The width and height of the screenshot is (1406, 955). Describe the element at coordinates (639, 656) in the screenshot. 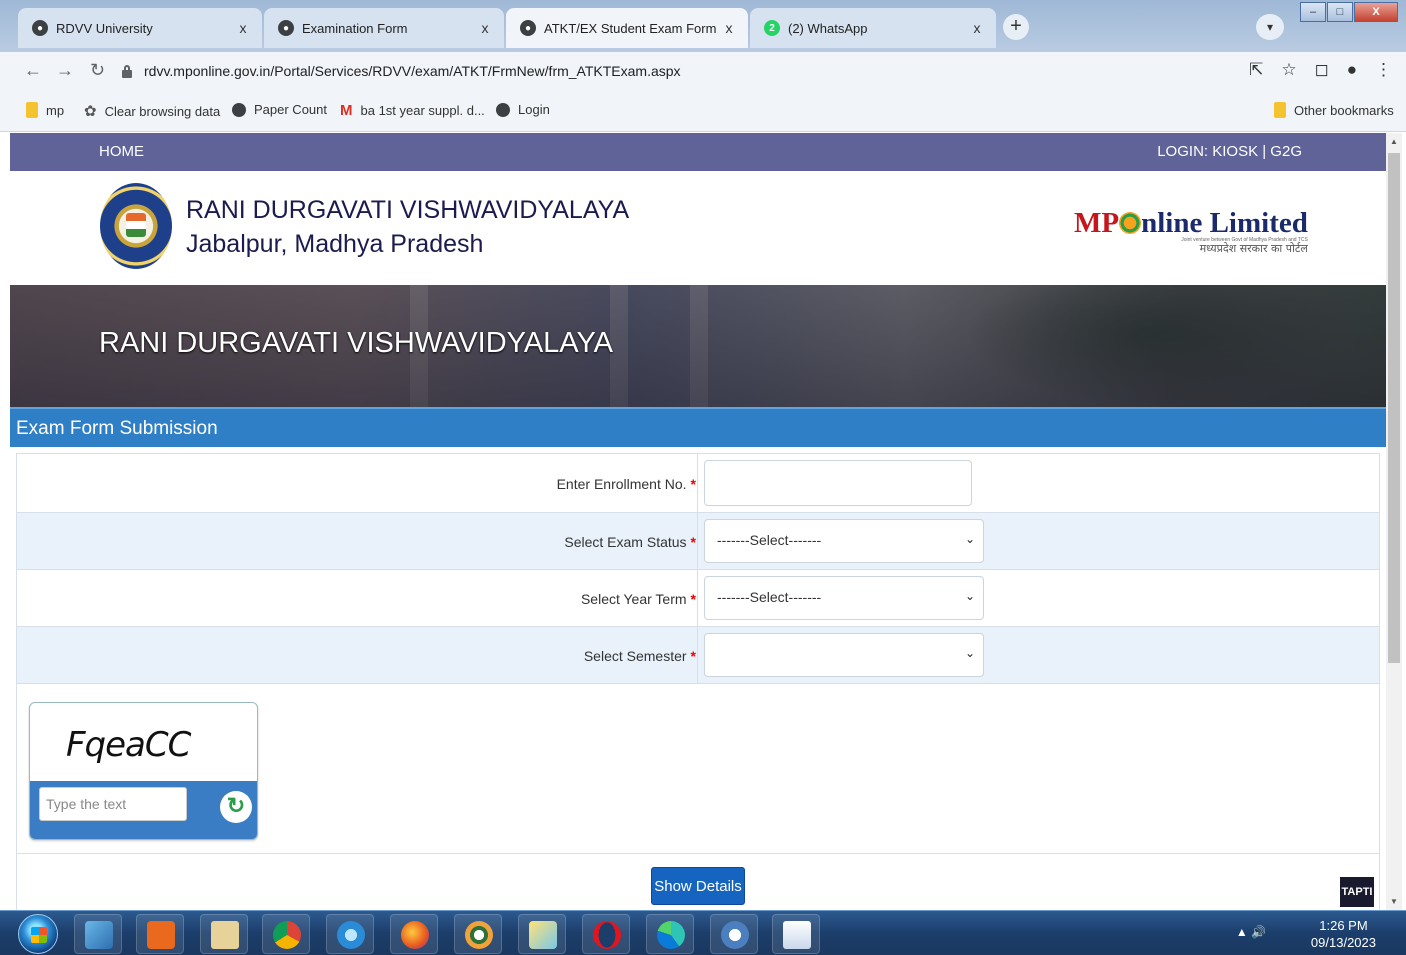

I see `field-label: Select Semester *` at that location.